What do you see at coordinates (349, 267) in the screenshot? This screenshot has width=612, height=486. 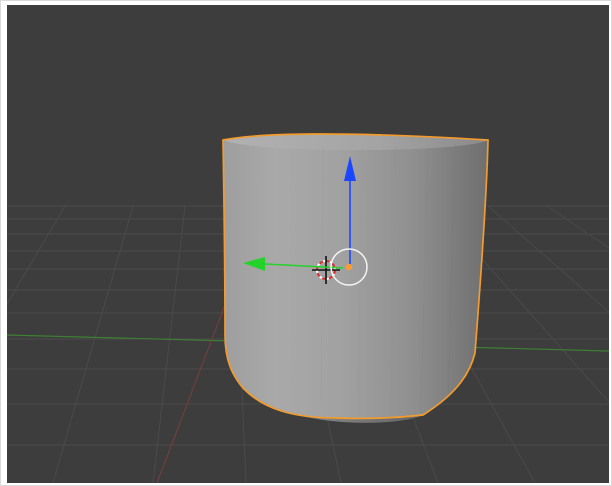 I see `pivot-point` at bounding box center [349, 267].